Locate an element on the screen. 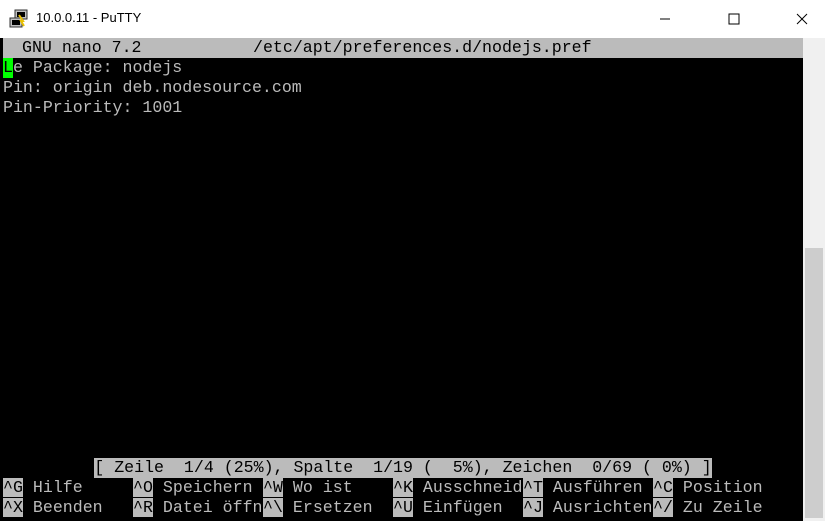 The width and height of the screenshot is (825, 521). shortcut-label: Beenden is located at coordinates (67, 507).